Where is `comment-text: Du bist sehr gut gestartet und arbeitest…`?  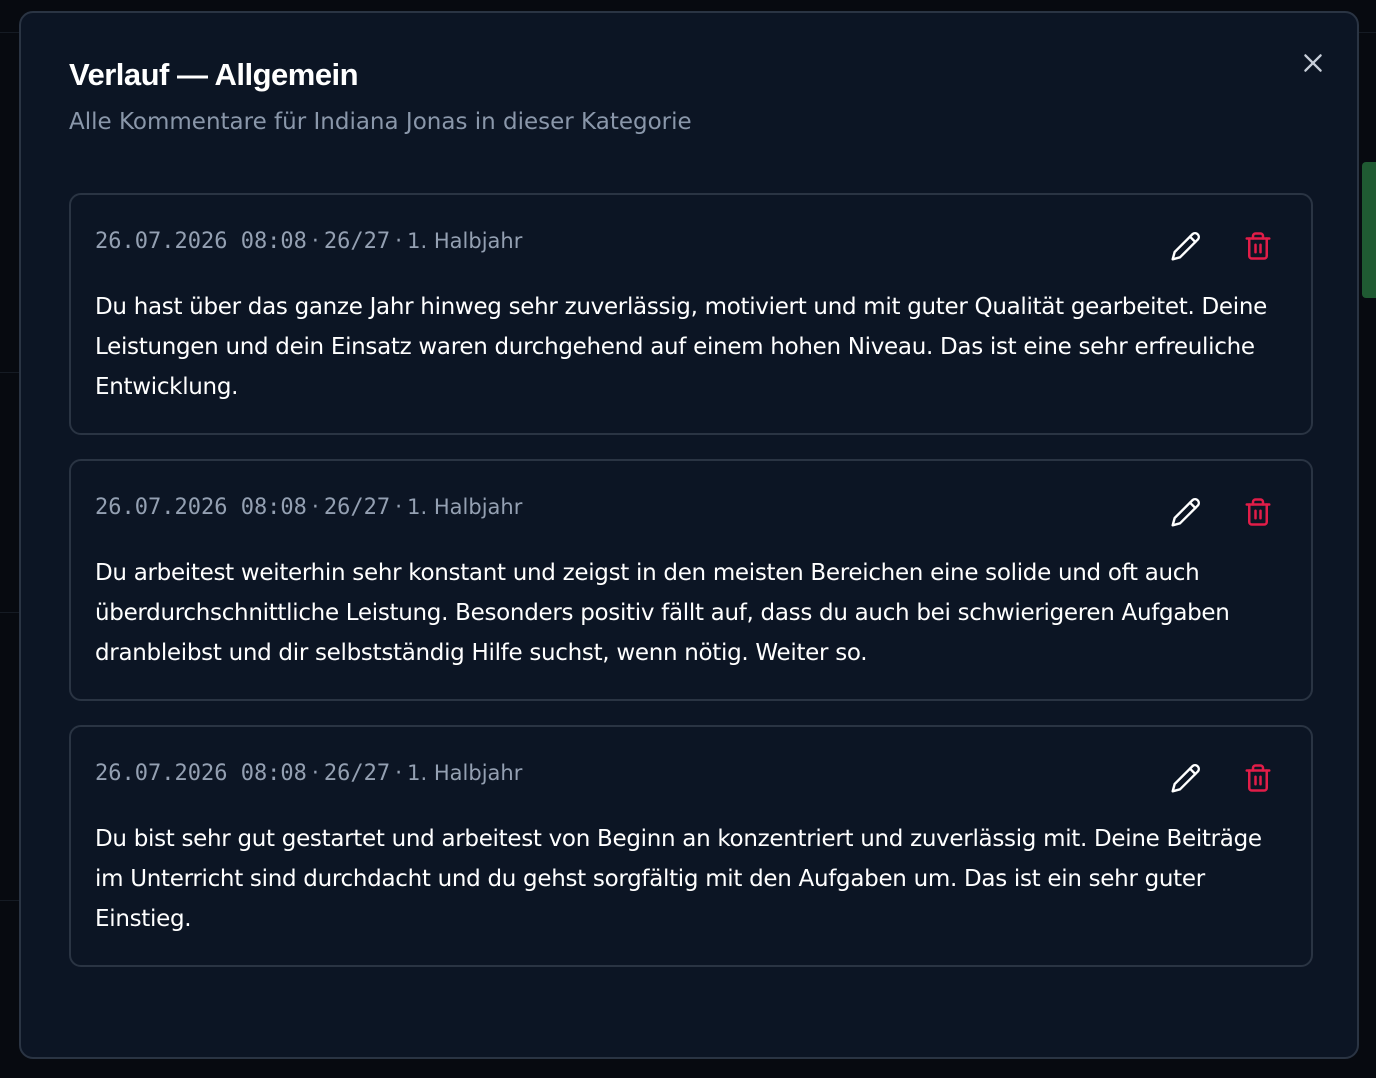
comment-text: Du bist sehr gut gestartet und arbeitest… is located at coordinates (678, 879).